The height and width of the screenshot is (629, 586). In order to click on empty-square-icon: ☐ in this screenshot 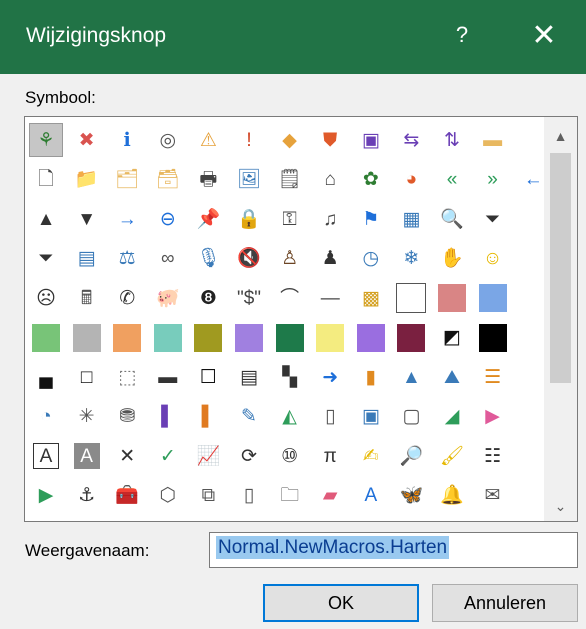, I will do `click(208, 377)`.